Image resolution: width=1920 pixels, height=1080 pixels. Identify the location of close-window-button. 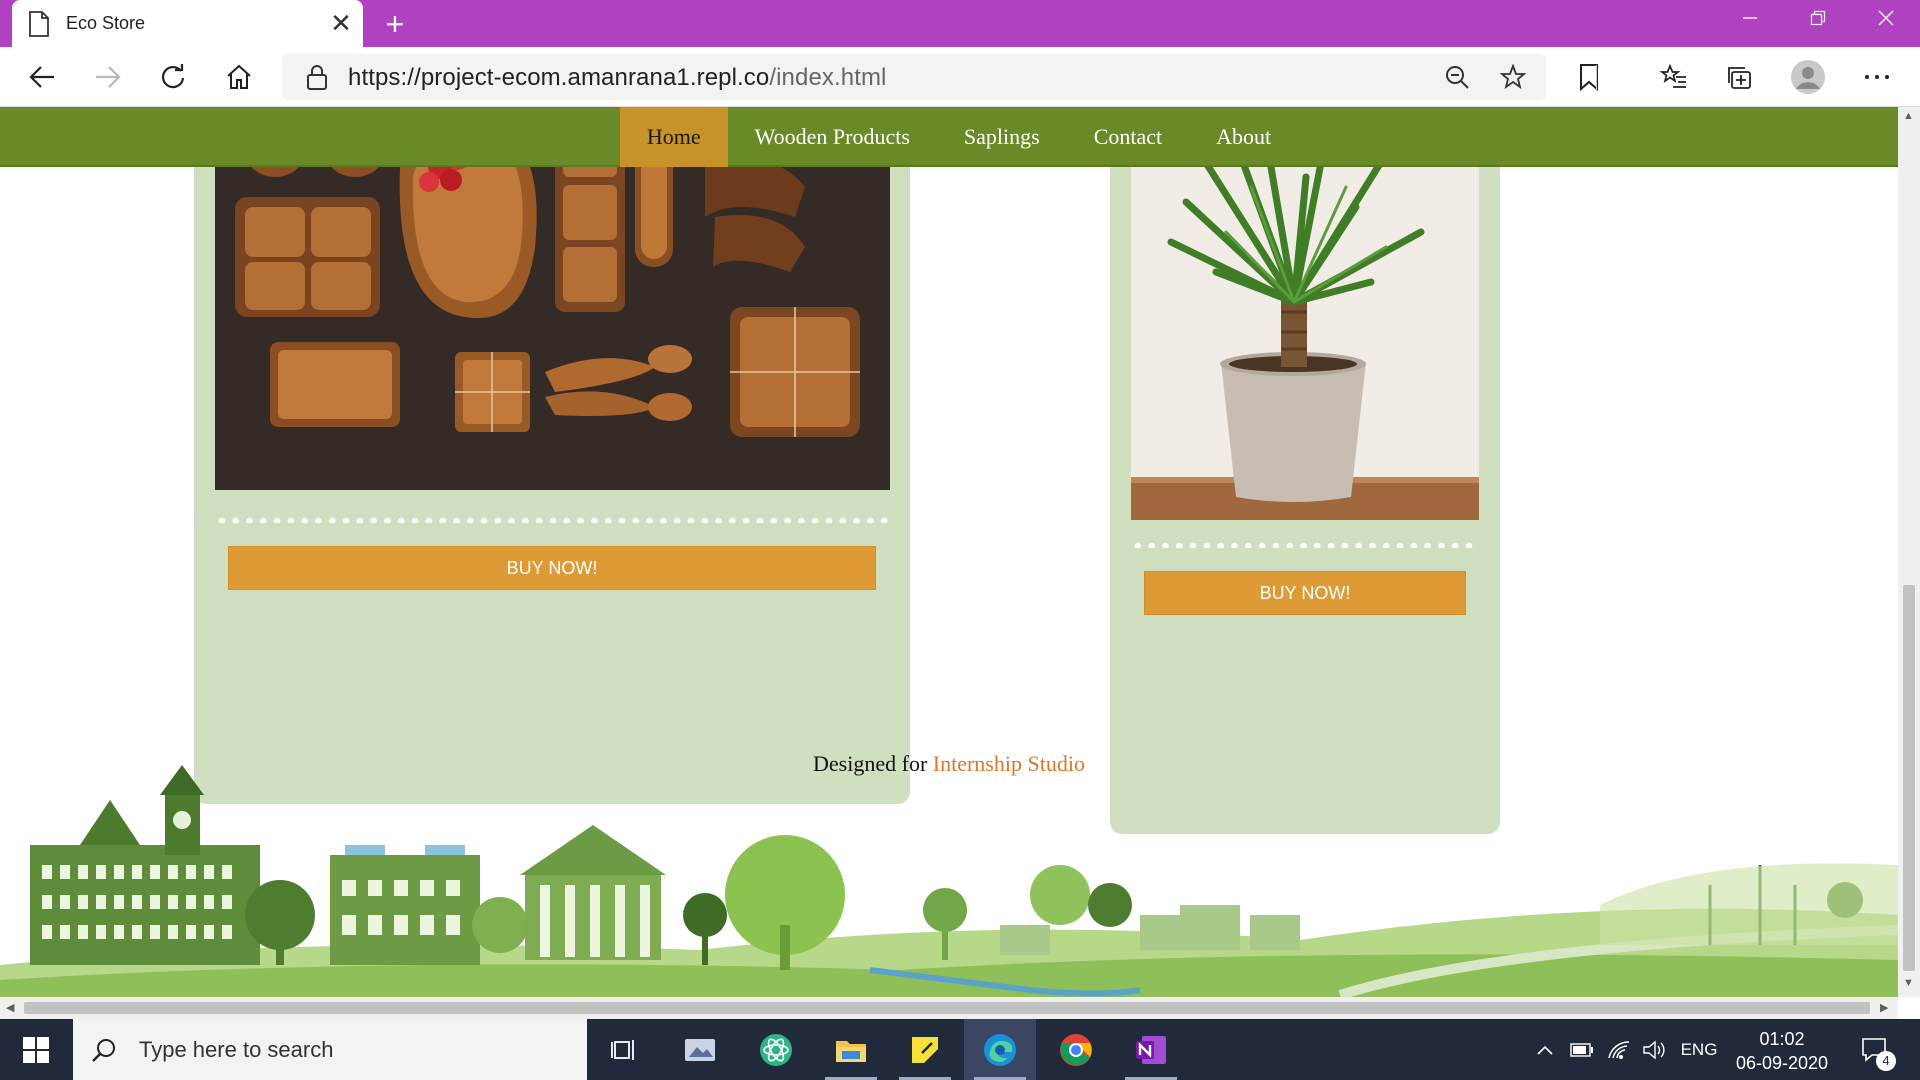
(1886, 18).